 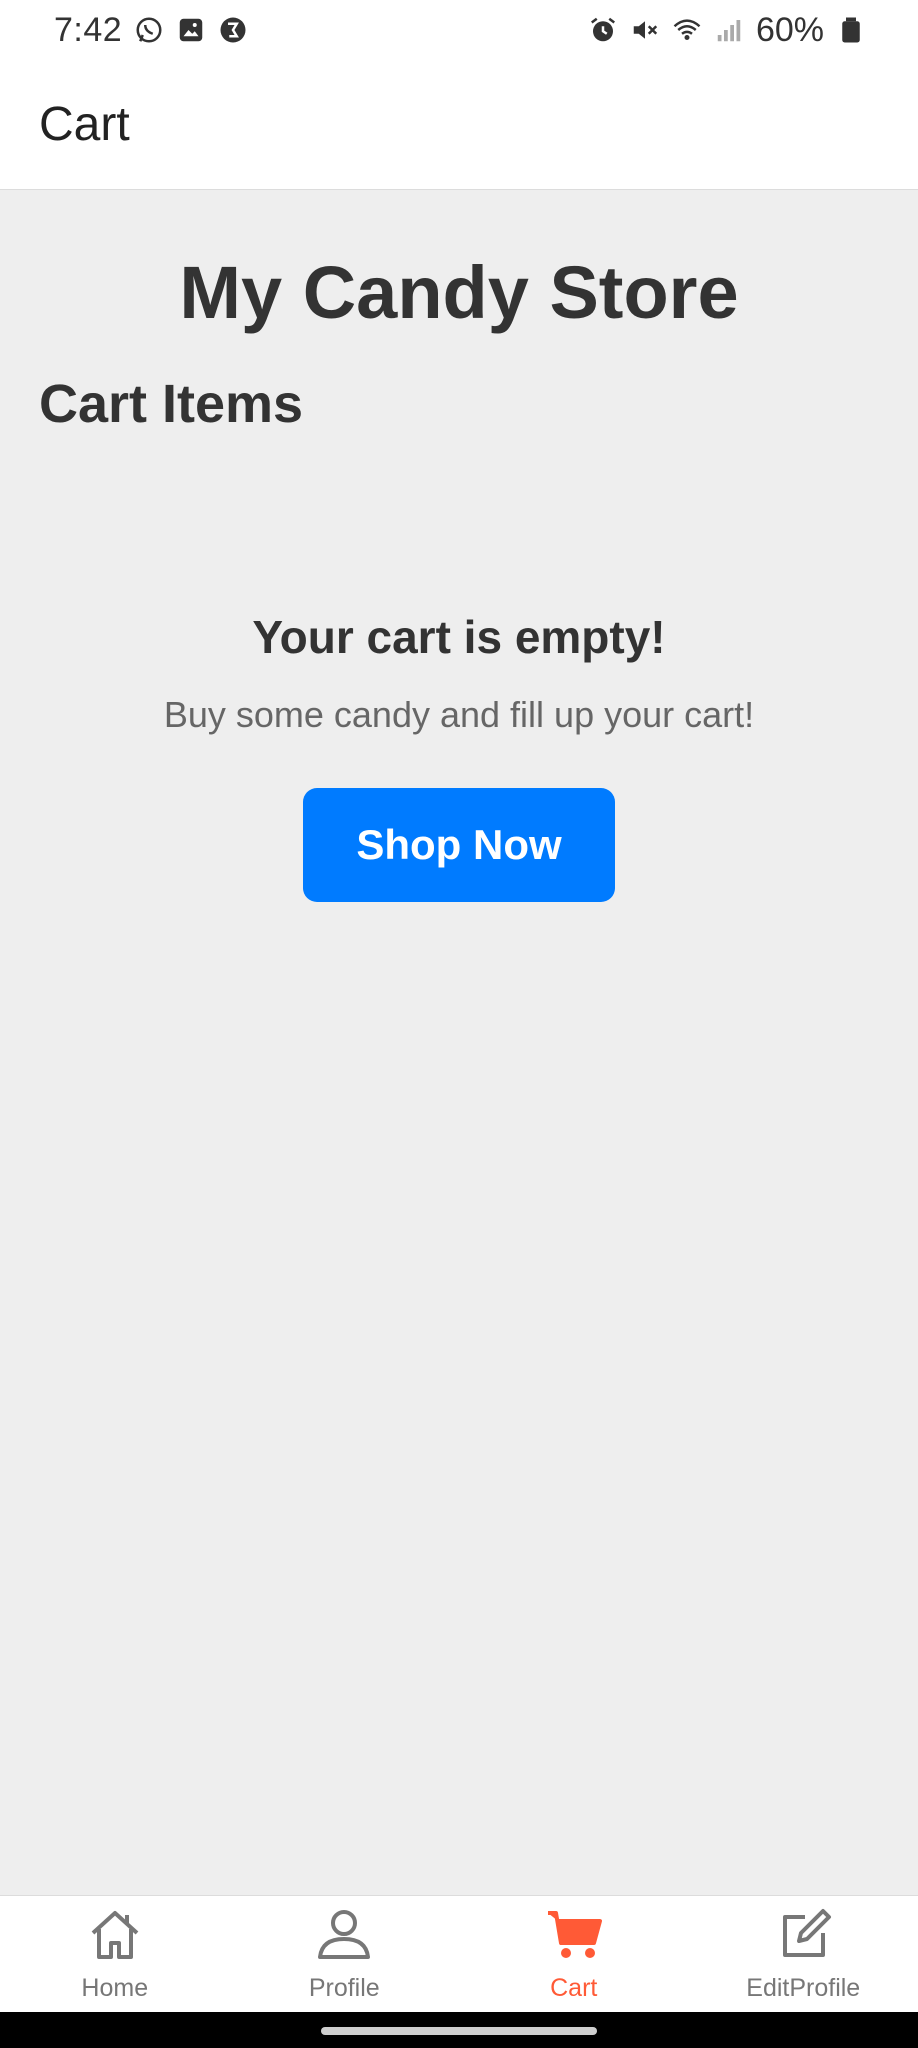 I want to click on home-indicator, so click(x=459, y=2031).